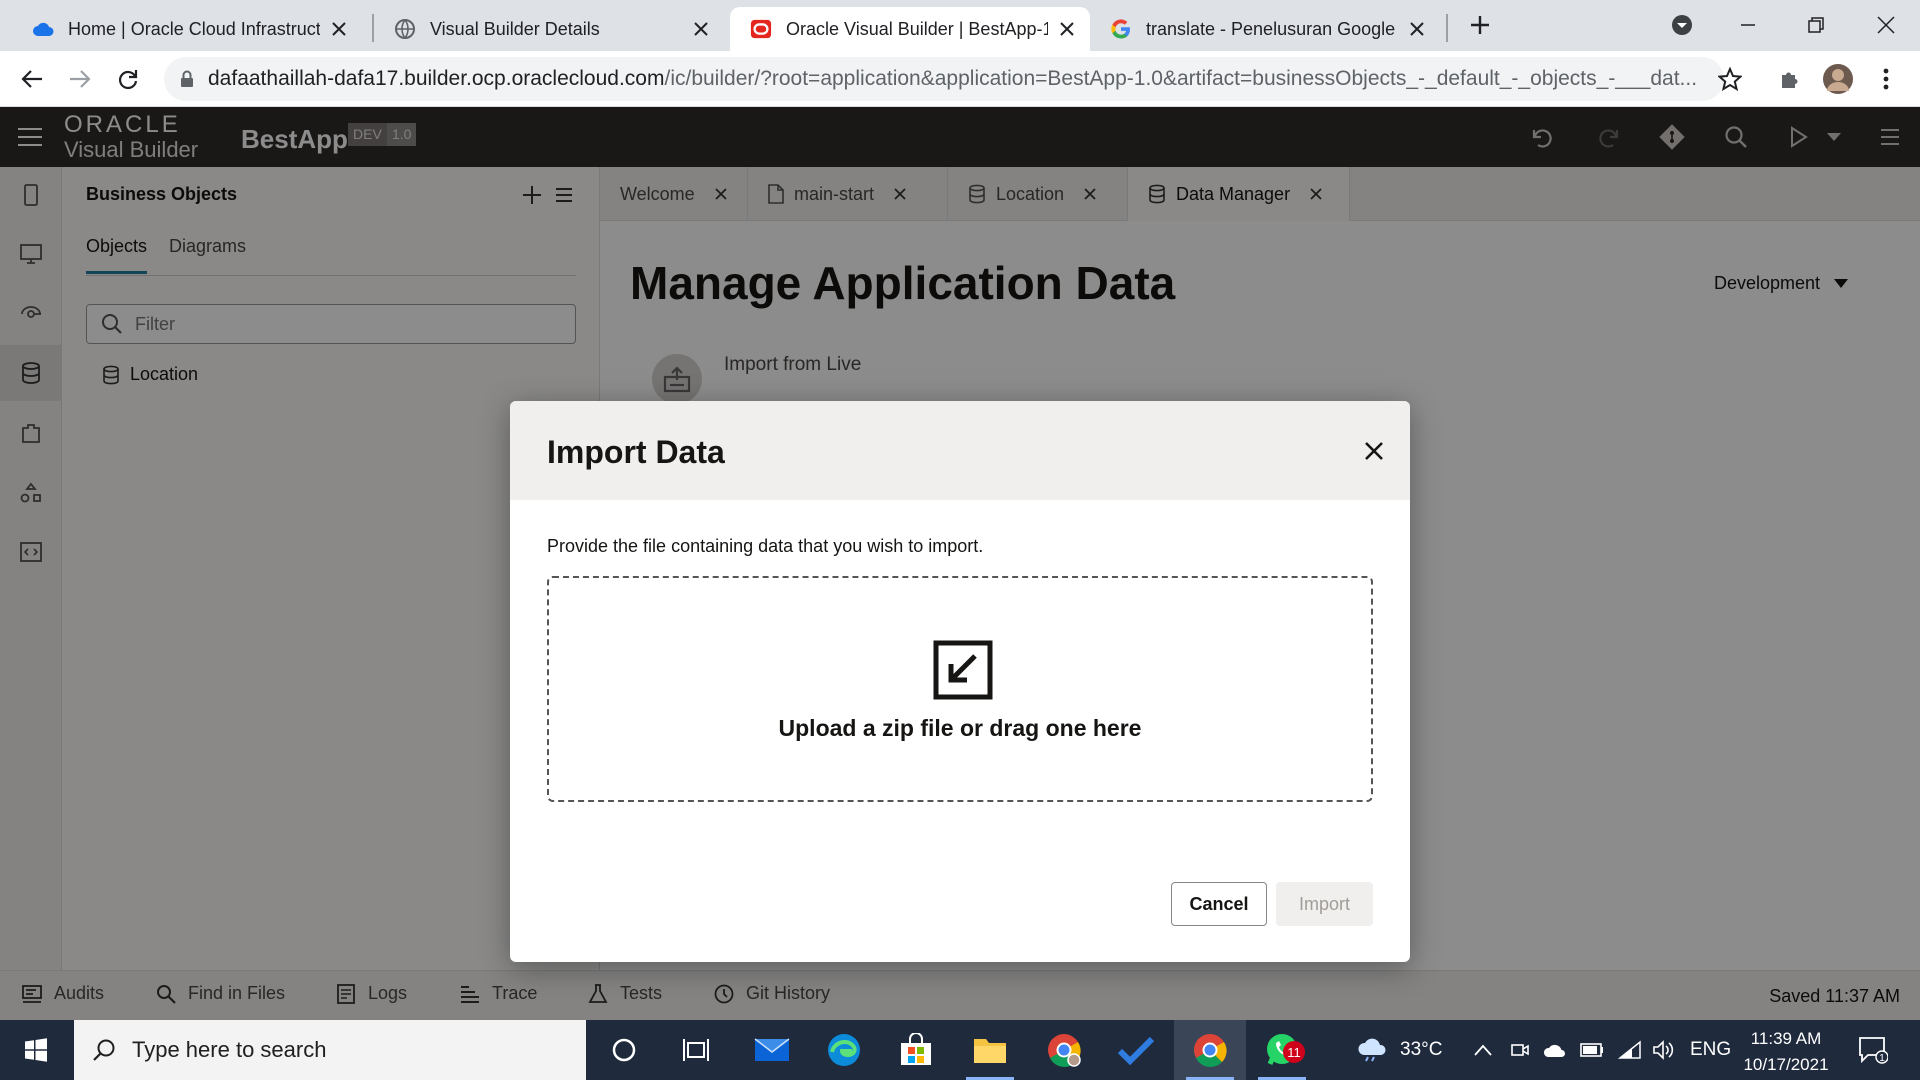  What do you see at coordinates (1873, 1050) in the screenshot?
I see `notification-icon: 1` at bounding box center [1873, 1050].